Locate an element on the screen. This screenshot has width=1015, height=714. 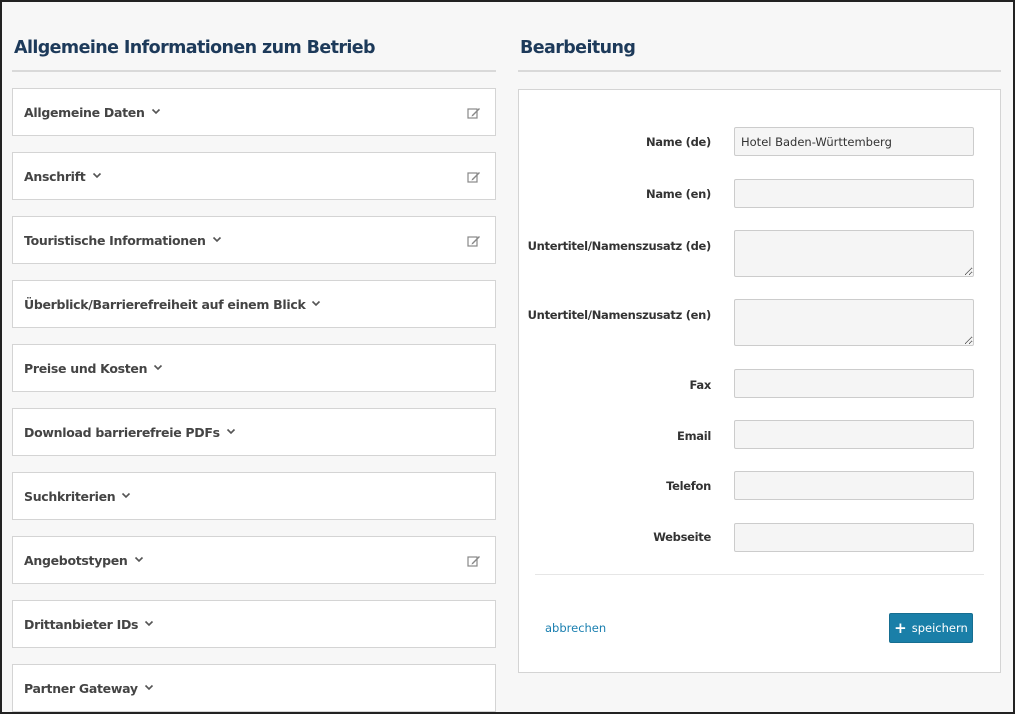
accordion-item-label: Touristische Informationen is located at coordinates (115, 240).